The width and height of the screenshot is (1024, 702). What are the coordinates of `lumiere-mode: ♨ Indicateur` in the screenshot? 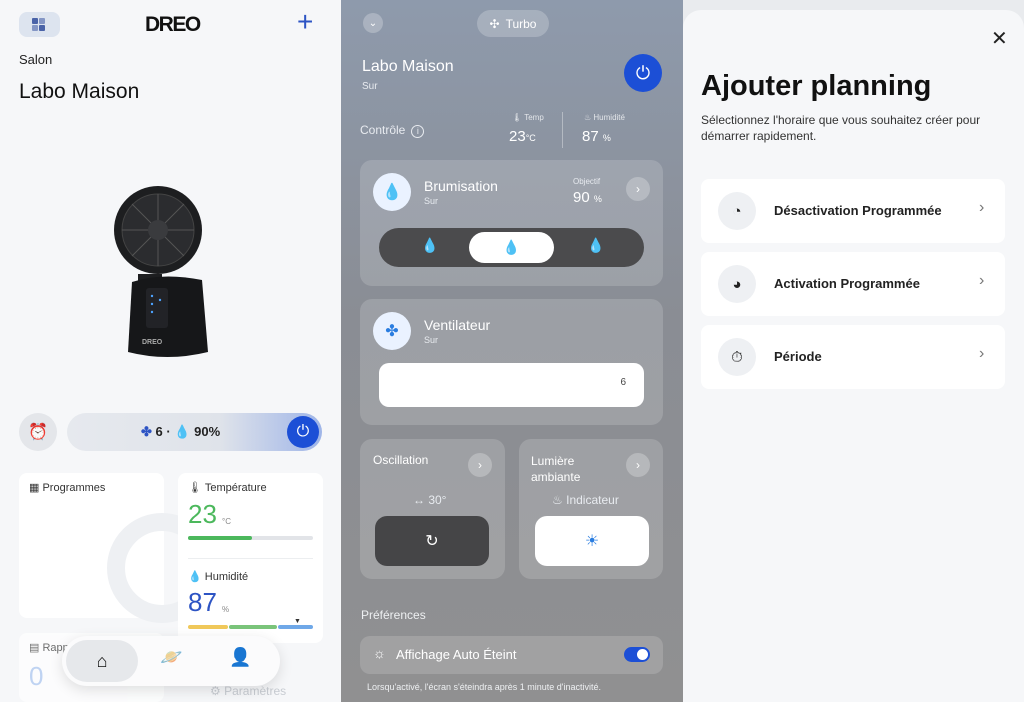 It's located at (585, 500).